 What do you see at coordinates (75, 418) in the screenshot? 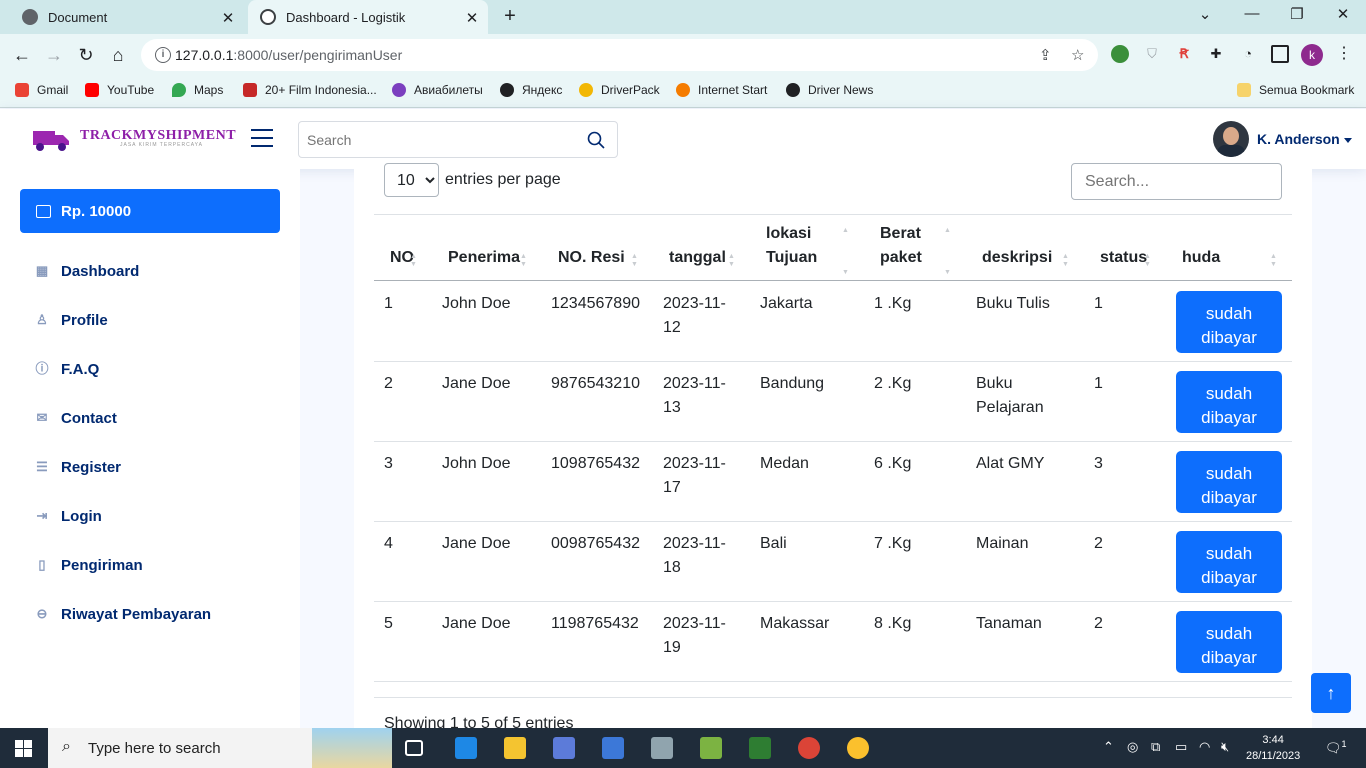
I see `sidebar-item-contact: ✉ Contact` at bounding box center [75, 418].